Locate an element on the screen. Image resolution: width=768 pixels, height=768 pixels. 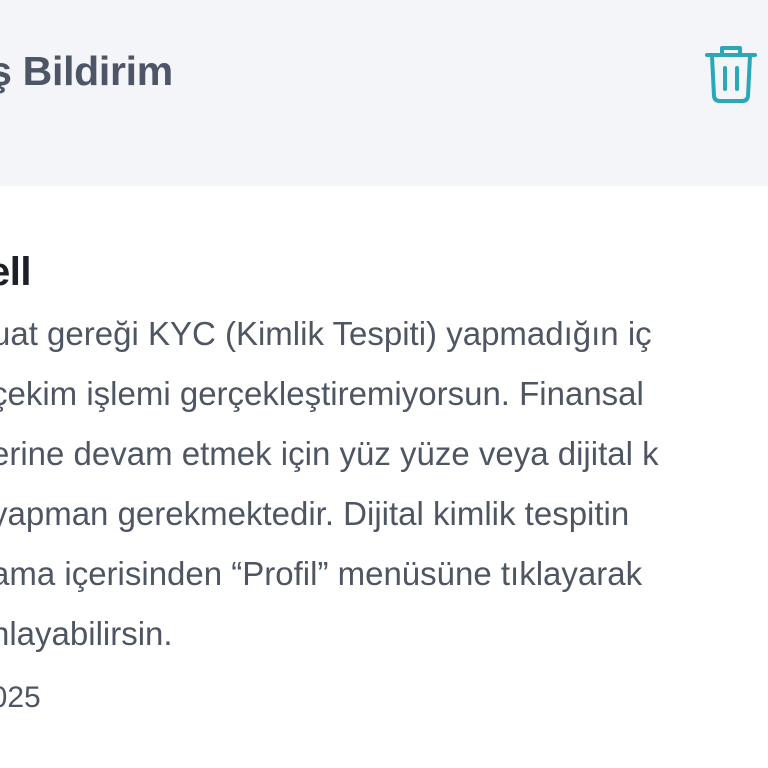
page-title: ış Bildirim is located at coordinates (86, 71).